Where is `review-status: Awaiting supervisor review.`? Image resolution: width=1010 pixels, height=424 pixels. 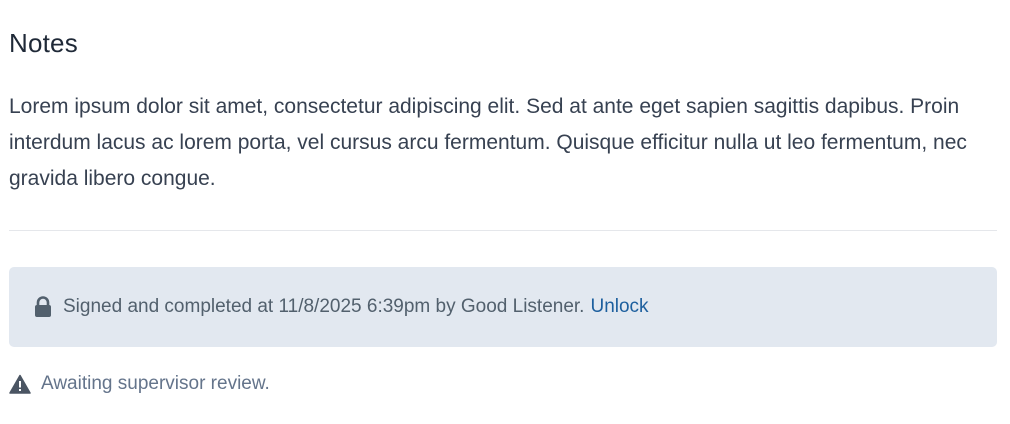 review-status: Awaiting supervisor review. is located at coordinates (139, 384).